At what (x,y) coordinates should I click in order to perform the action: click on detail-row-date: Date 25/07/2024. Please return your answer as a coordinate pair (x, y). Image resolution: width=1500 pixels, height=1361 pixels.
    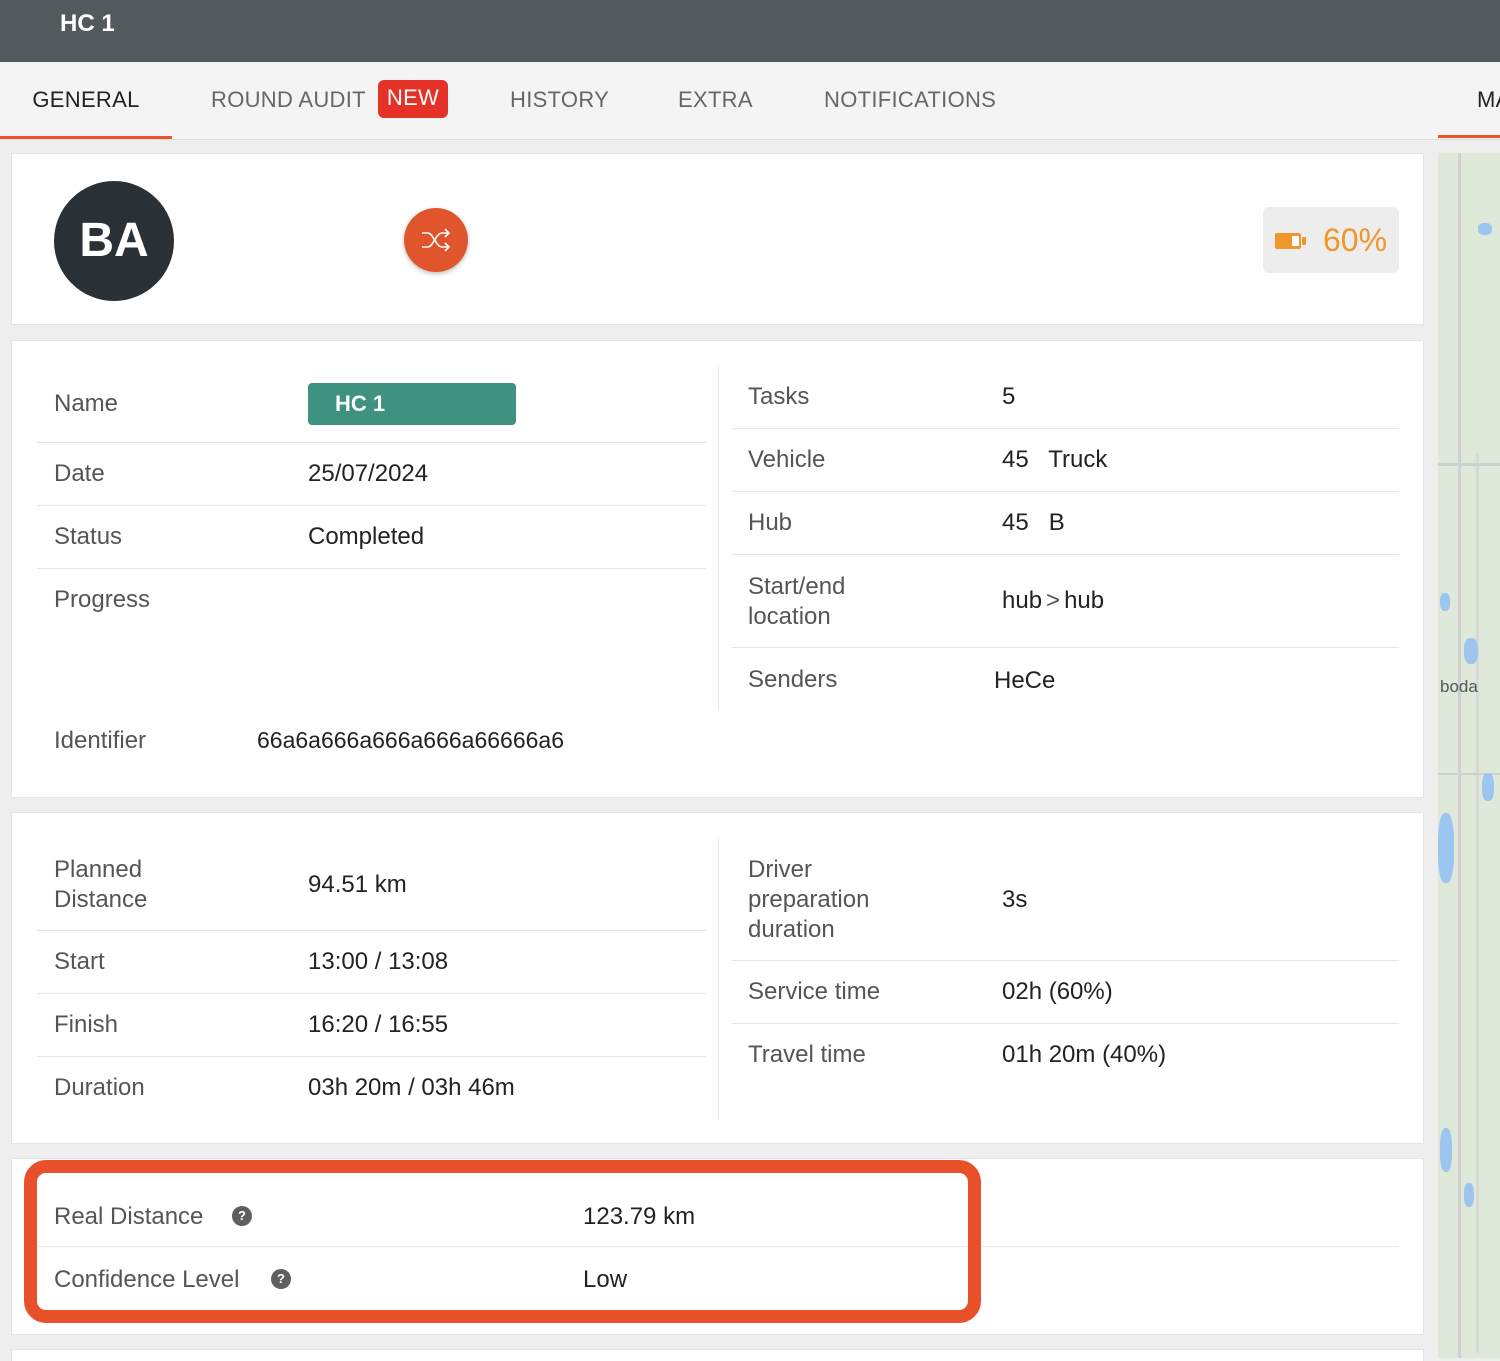
    Looking at the image, I should click on (371, 474).